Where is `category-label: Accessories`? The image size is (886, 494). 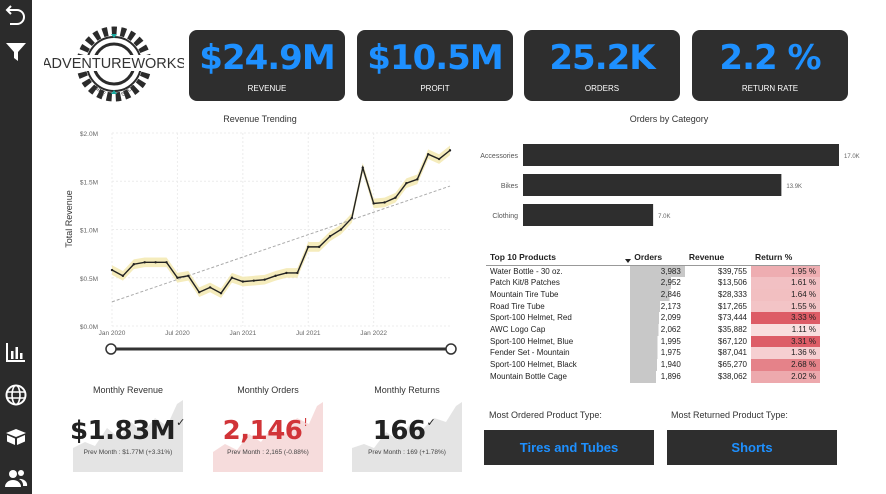
category-label: Accessories is located at coordinates (499, 156).